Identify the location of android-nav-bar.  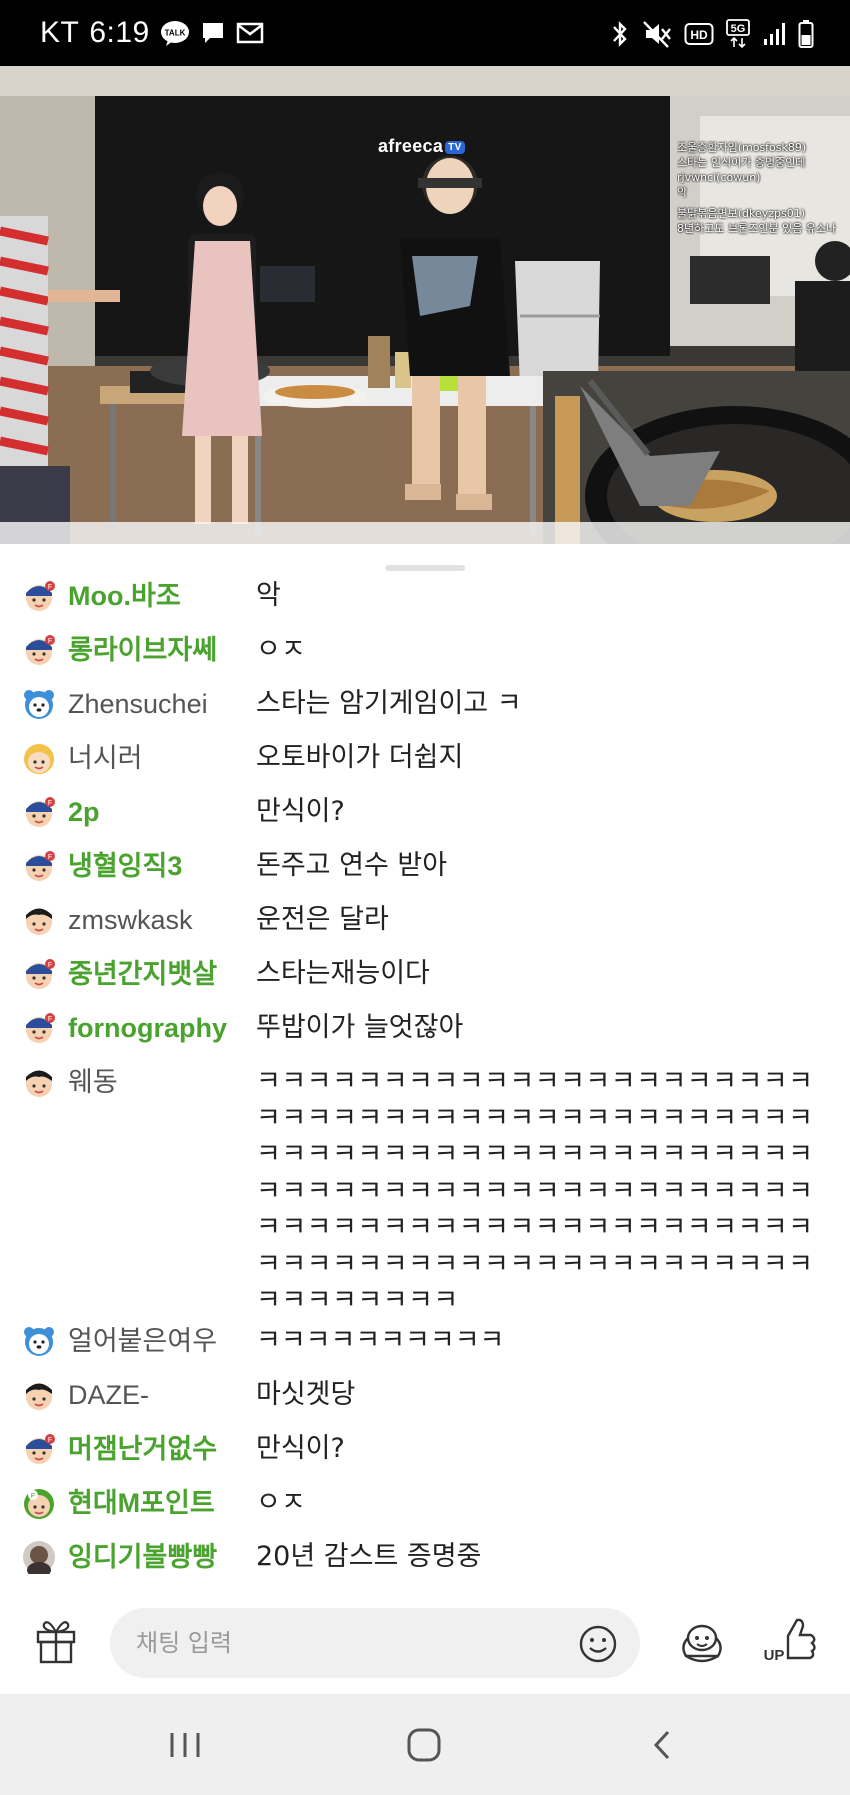
(425, 1744).